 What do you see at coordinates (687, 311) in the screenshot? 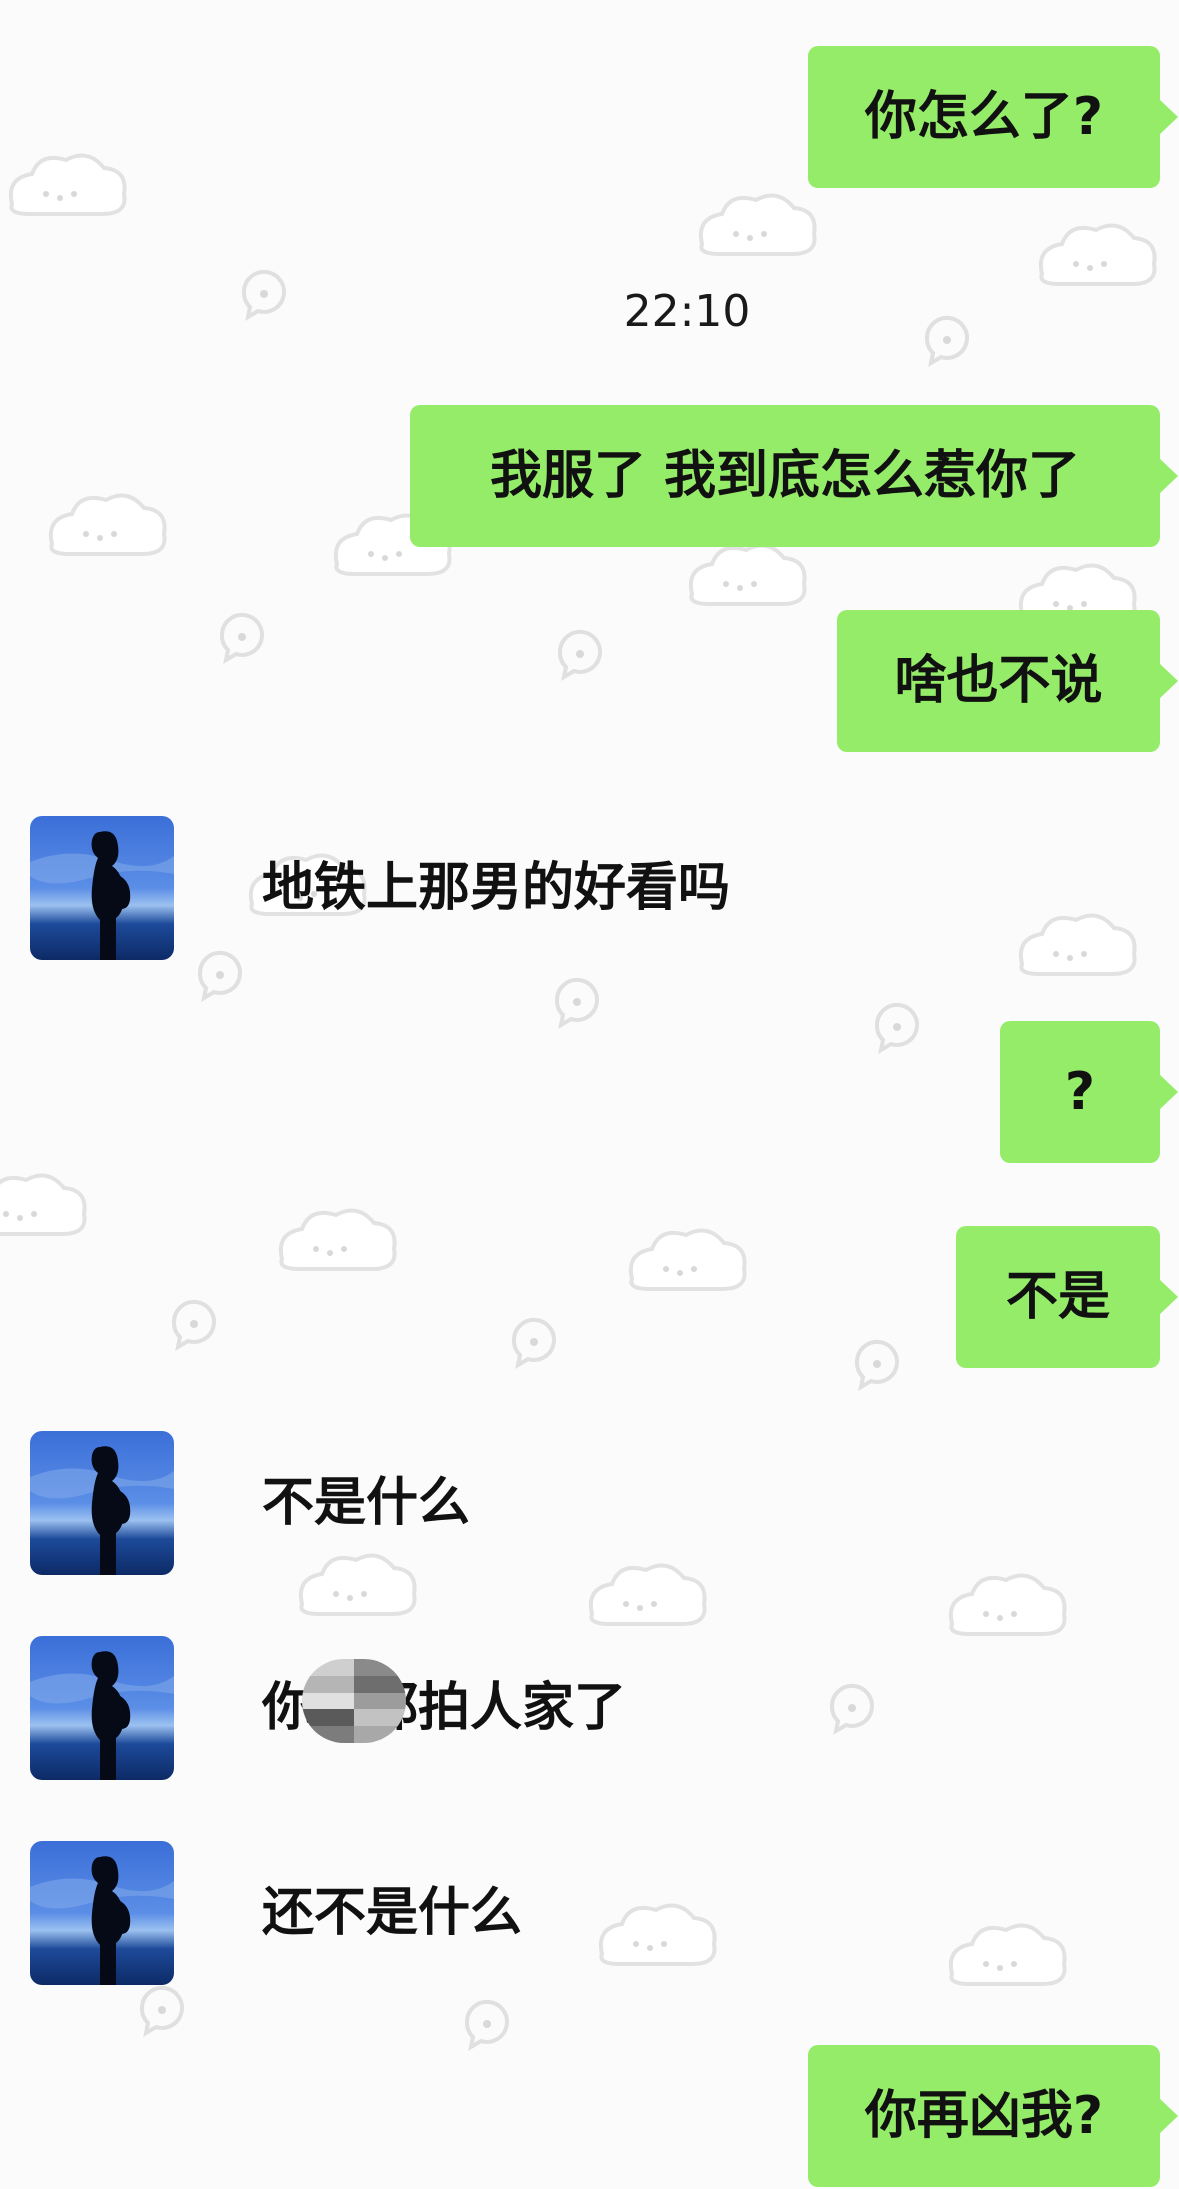
I see `timestamp-text: 22:10` at bounding box center [687, 311].